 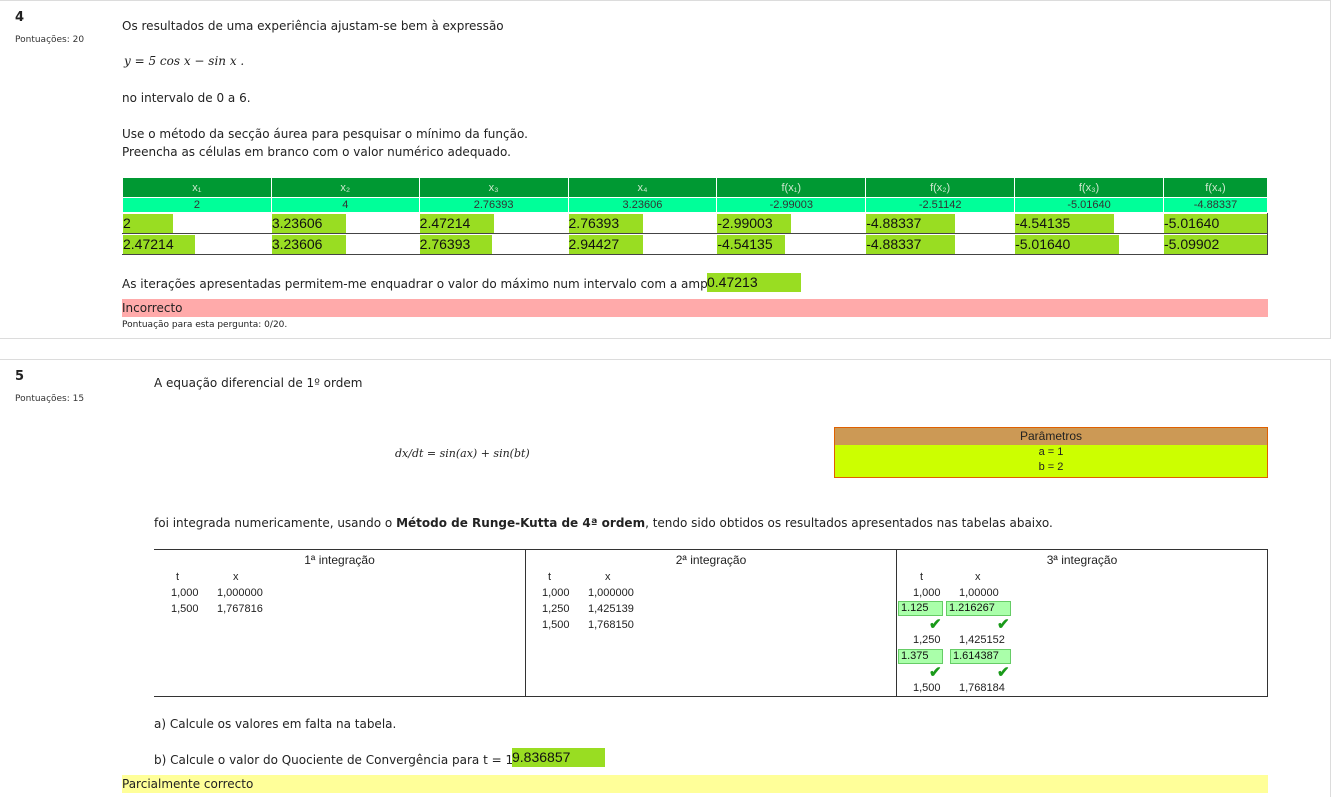 What do you see at coordinates (982, 688) in the screenshot?
I see `x-value: 1,768184` at bounding box center [982, 688].